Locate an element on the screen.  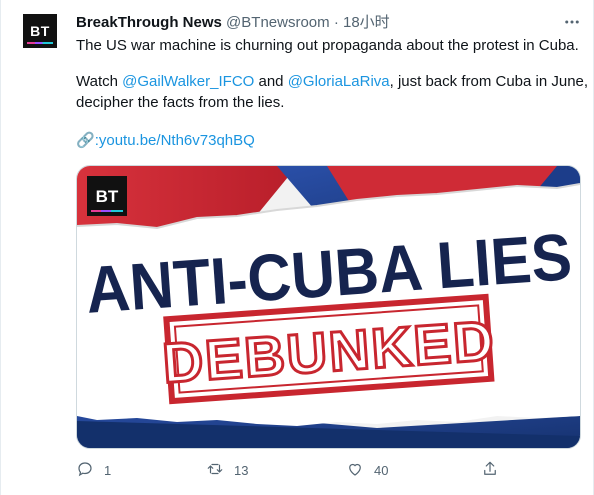
author-handle: @BTnewsroom is located at coordinates (278, 22).